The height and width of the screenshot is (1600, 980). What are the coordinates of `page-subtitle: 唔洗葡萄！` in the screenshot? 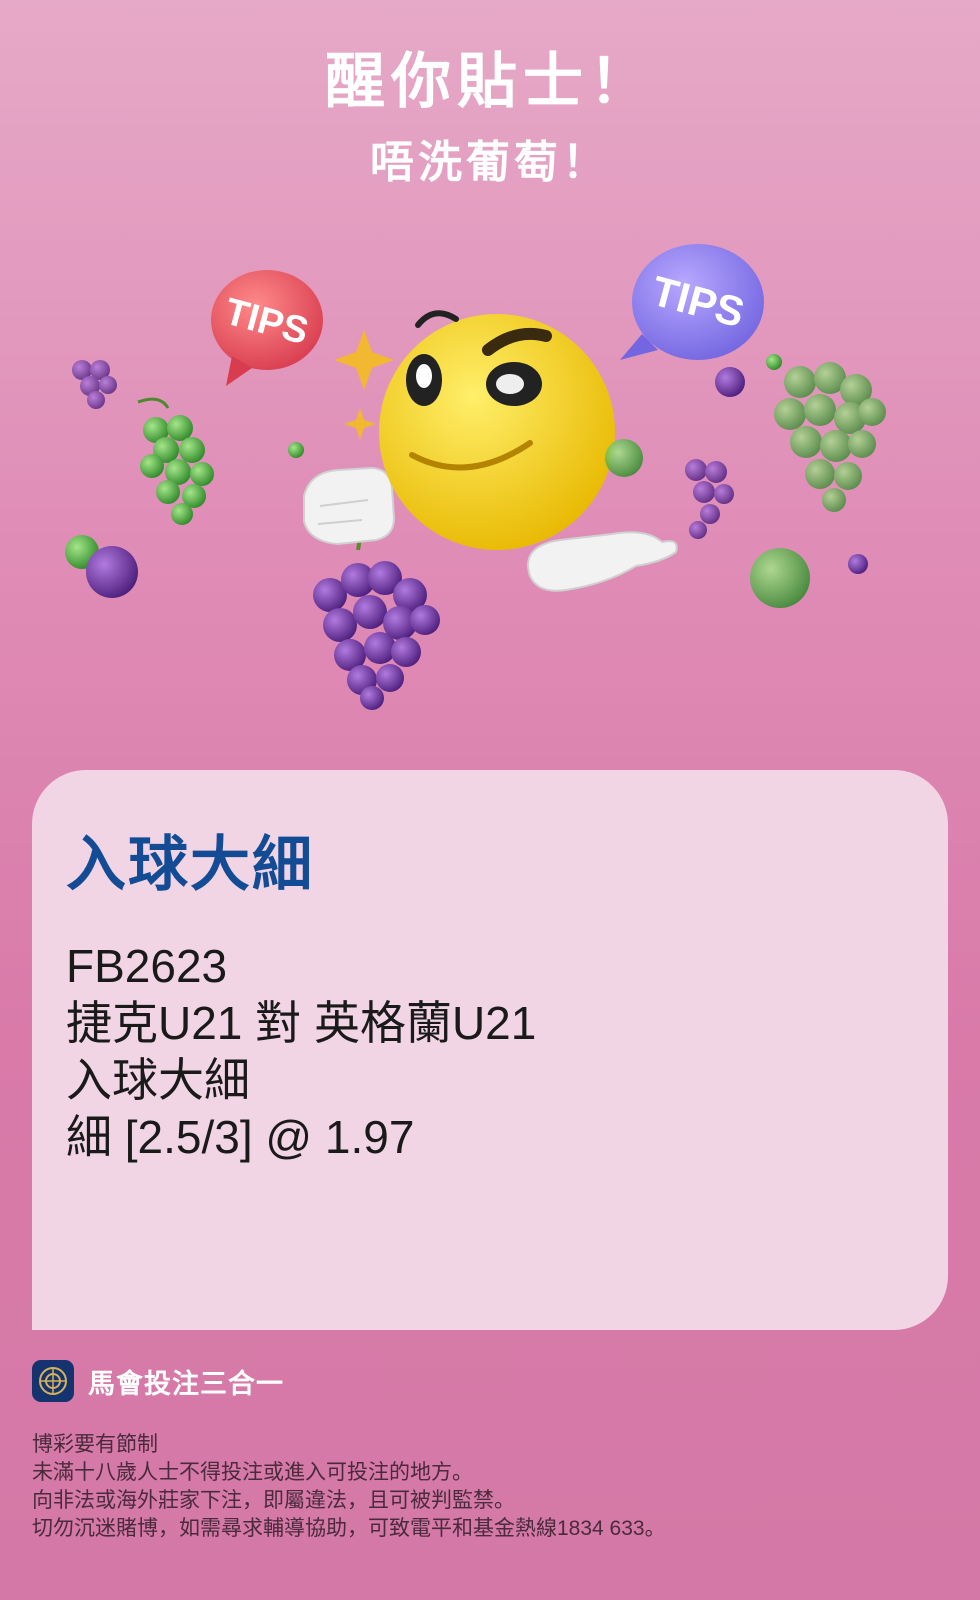 It's located at (490, 162).